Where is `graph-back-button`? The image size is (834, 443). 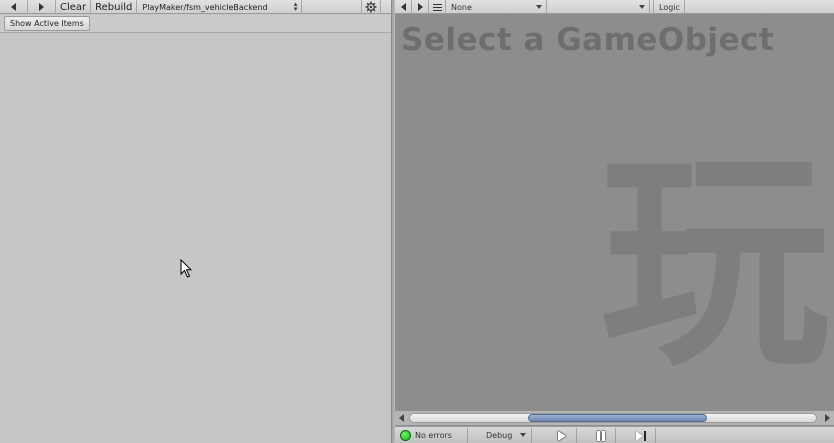 graph-back-button is located at coordinates (403, 7).